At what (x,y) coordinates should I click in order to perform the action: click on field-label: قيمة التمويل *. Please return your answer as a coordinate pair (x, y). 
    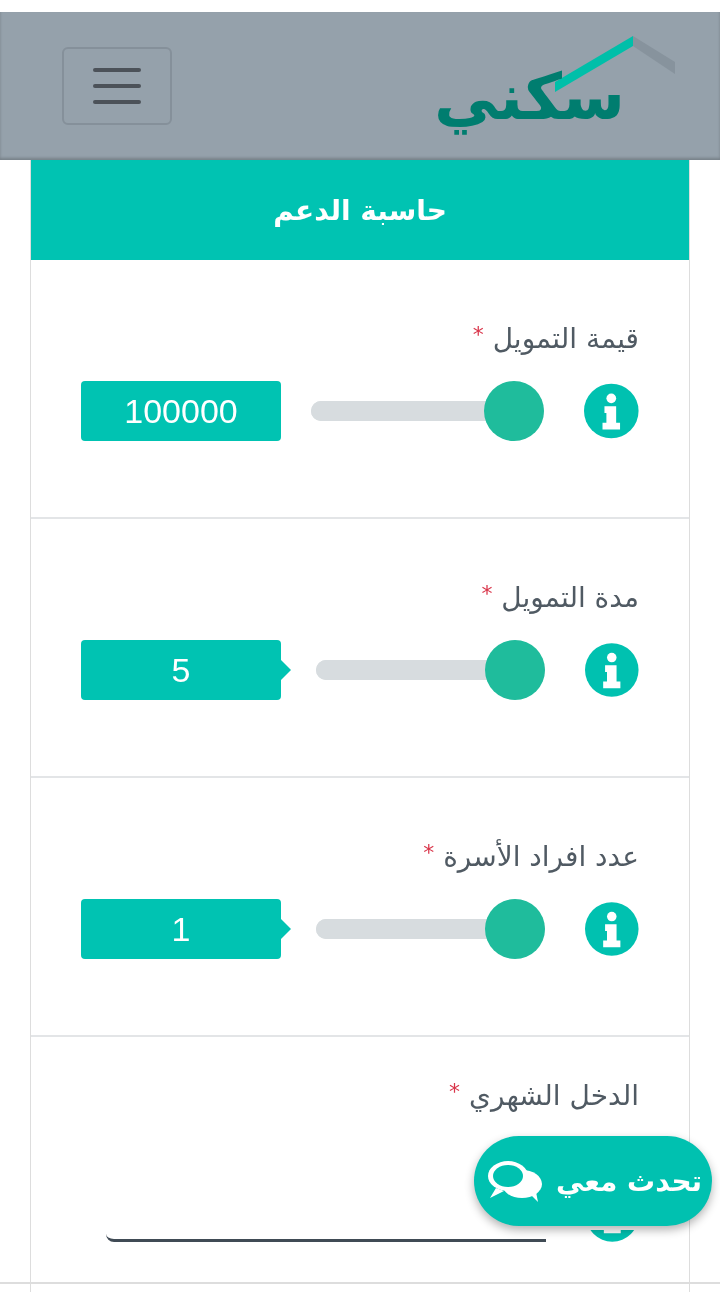
    Looking at the image, I should click on (555, 338).